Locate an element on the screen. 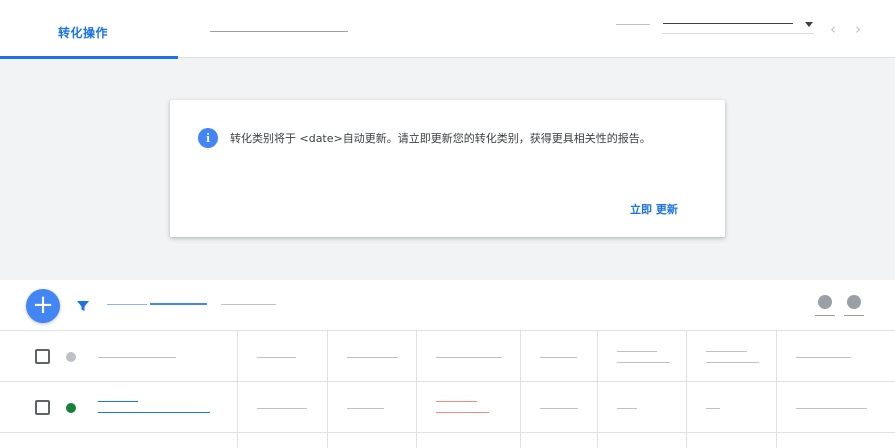 The height and width of the screenshot is (448, 895). date-range-value is located at coordinates (728, 23).